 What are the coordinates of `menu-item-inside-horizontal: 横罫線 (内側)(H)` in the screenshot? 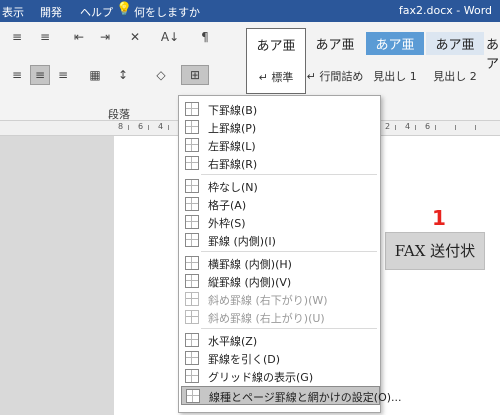 It's located at (279, 263).